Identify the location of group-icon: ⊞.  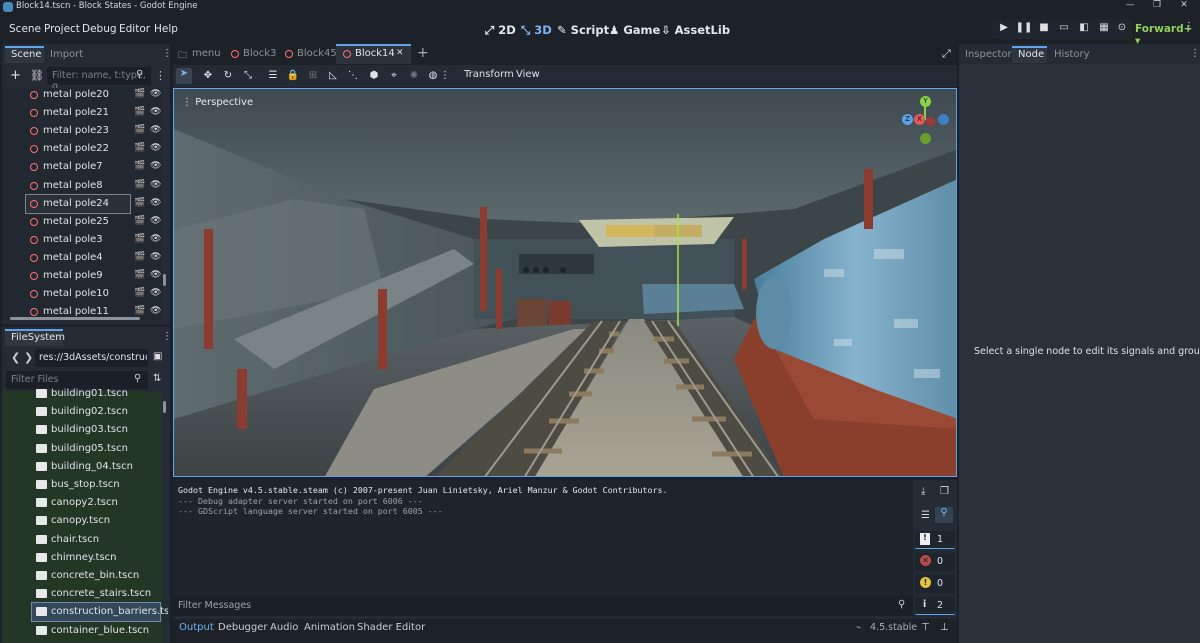
(313, 78).